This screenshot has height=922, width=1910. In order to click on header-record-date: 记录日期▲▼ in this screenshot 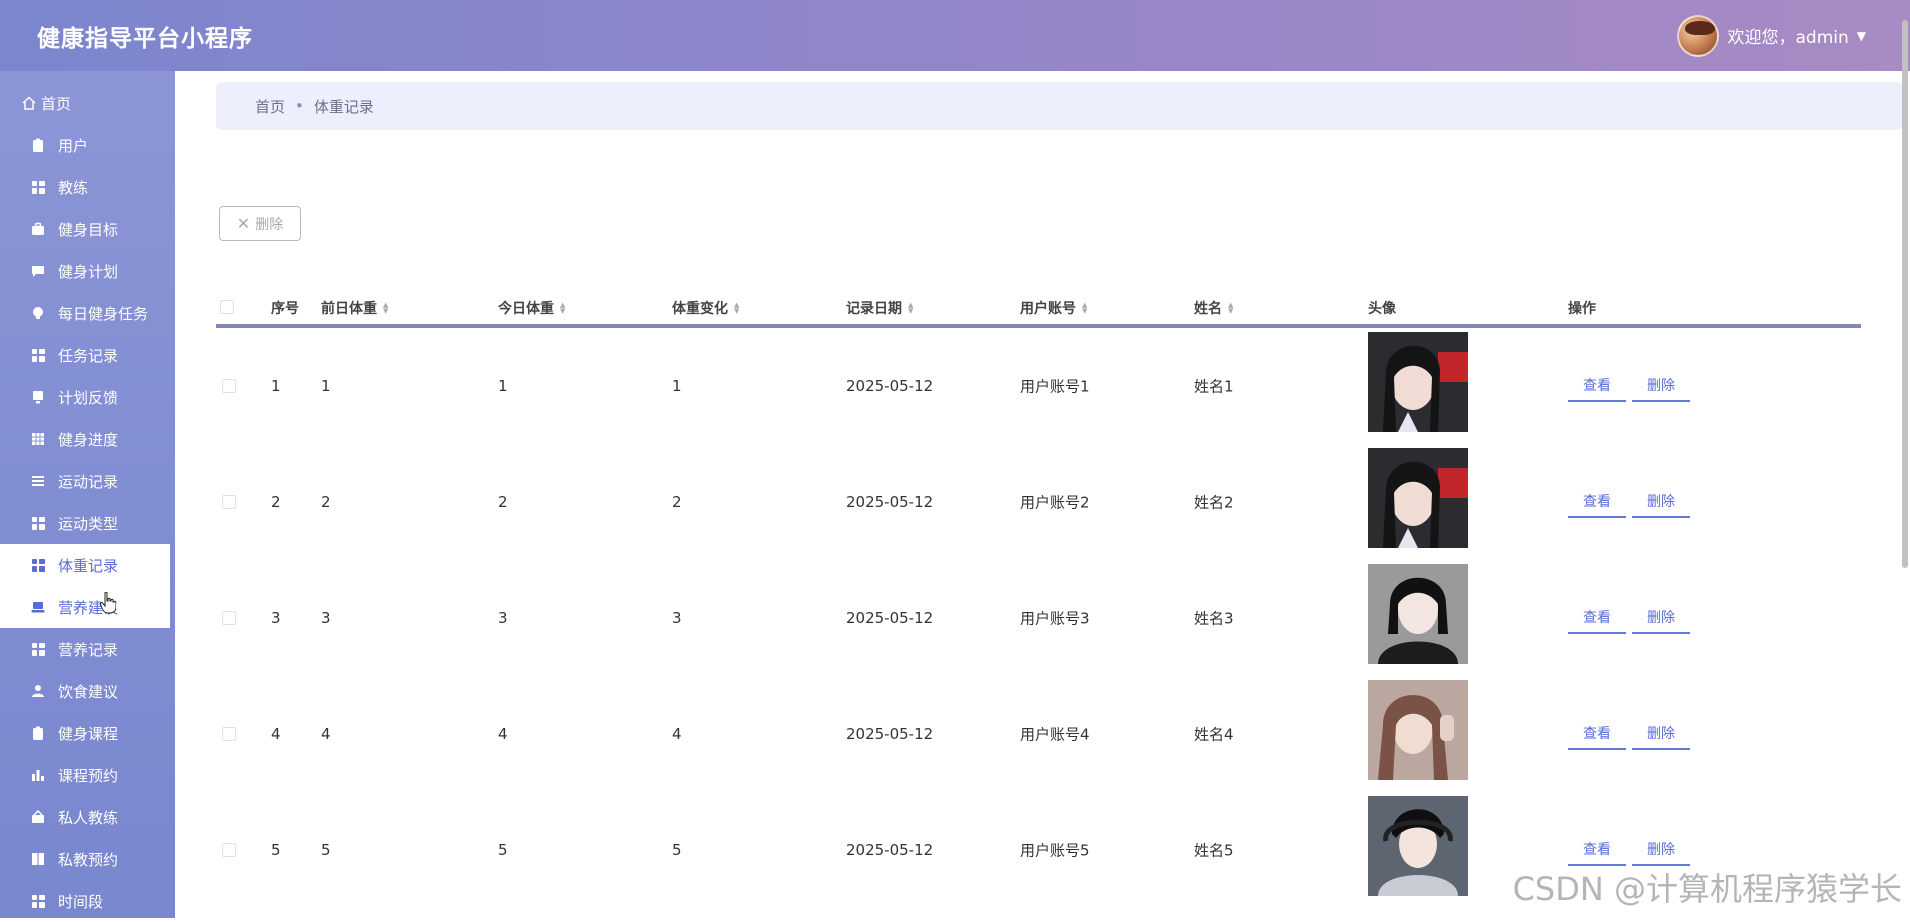, I will do `click(879, 308)`.